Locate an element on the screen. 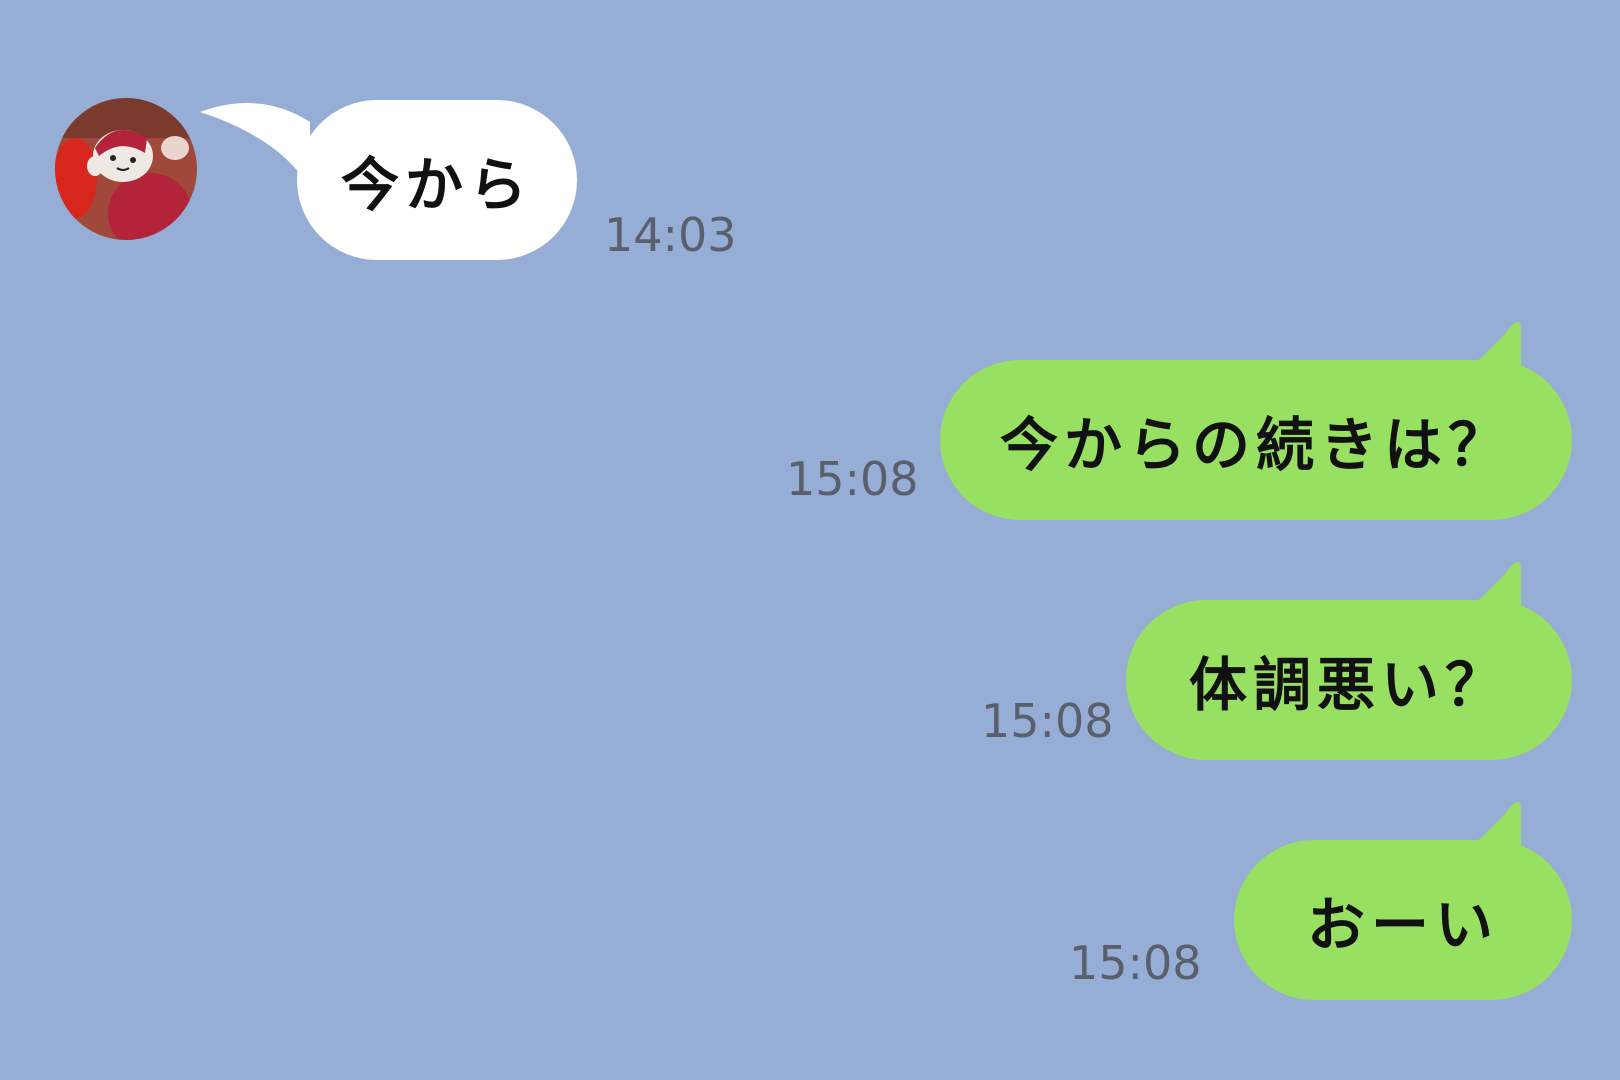 The width and height of the screenshot is (1620, 1080). message-text: 今から is located at coordinates (436, 185).